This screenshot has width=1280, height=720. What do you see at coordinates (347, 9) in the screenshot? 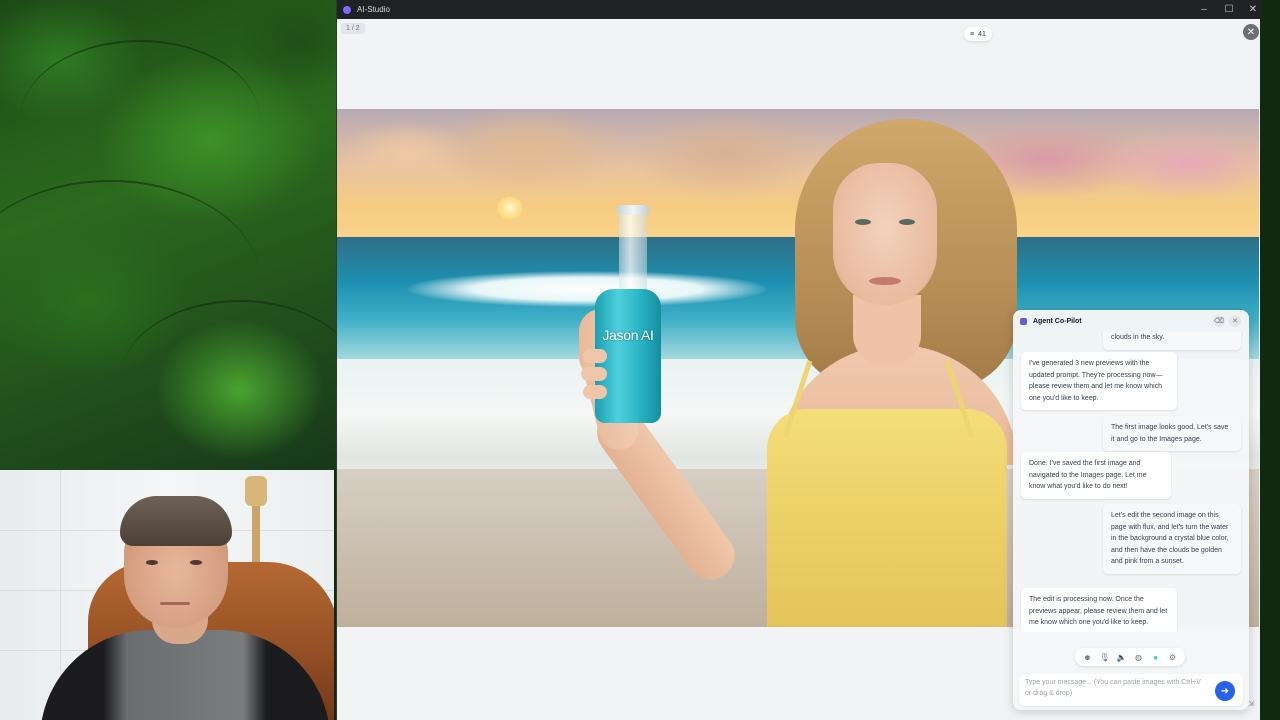
I see `app-logo-icon` at bounding box center [347, 9].